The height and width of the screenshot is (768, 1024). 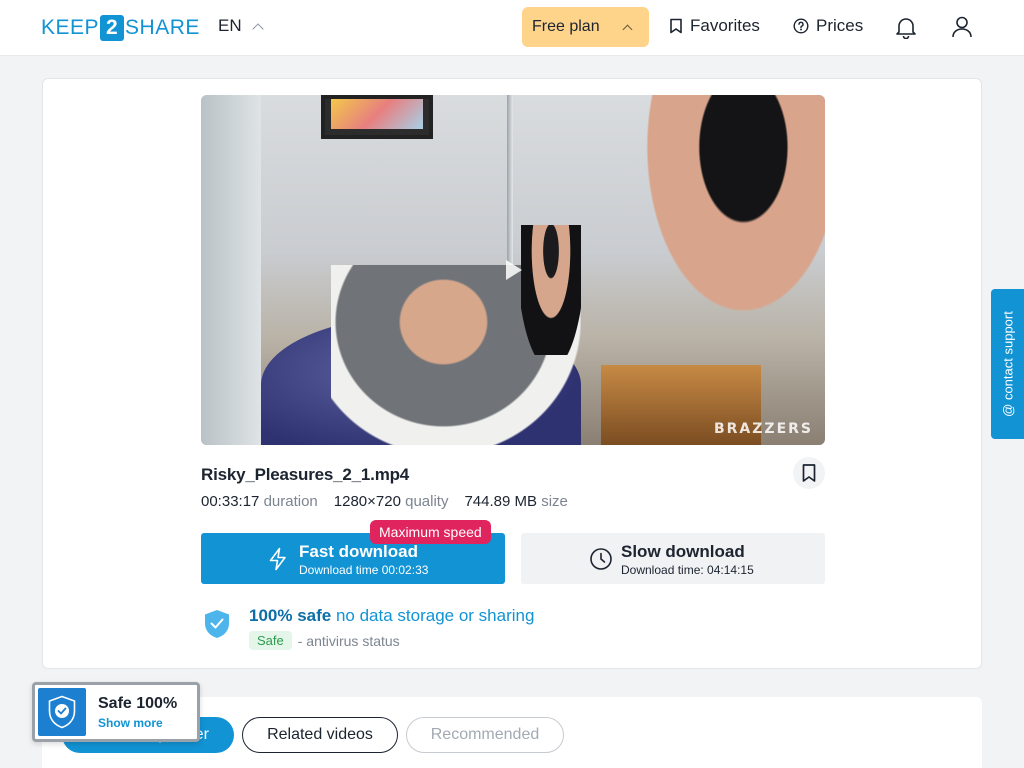 I want to click on account-button, so click(x=962, y=27).